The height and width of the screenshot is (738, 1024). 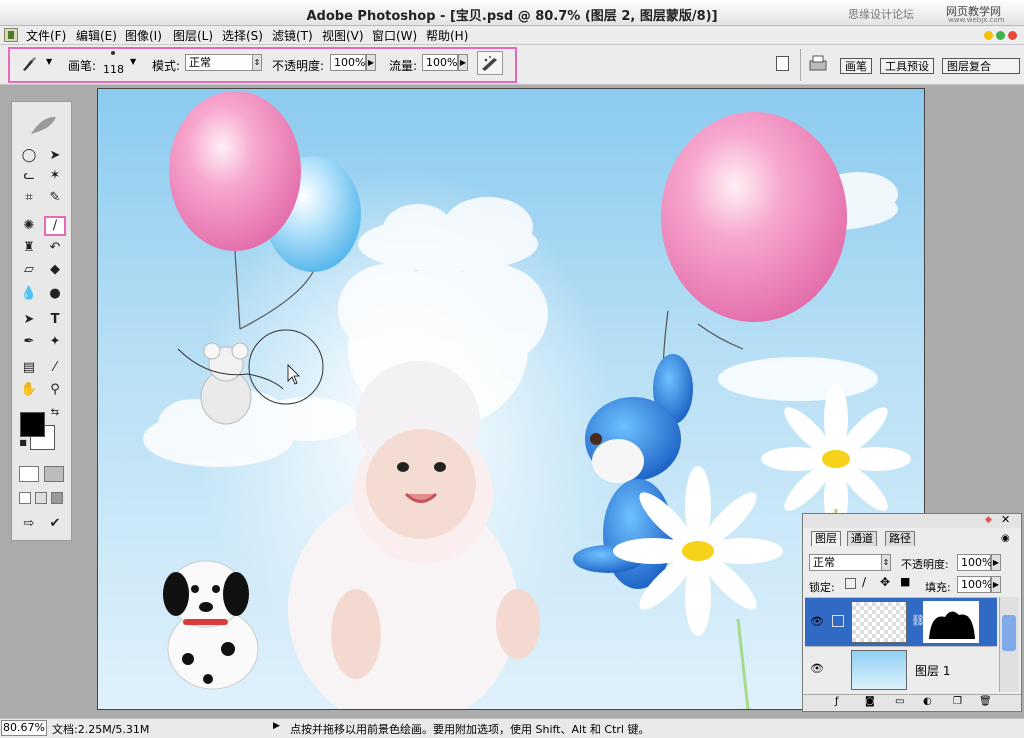 I want to click on screen-mode-full-icon, so click(x=57, y=498).